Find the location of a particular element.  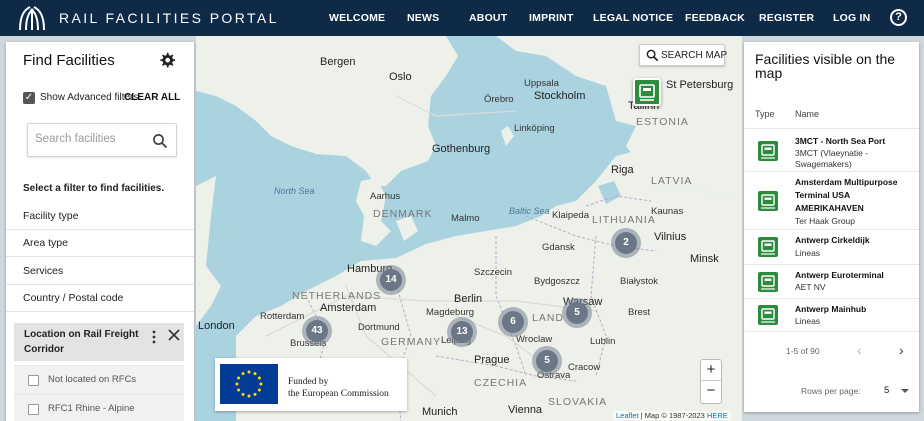

help-icon: ? is located at coordinates (898, 17).